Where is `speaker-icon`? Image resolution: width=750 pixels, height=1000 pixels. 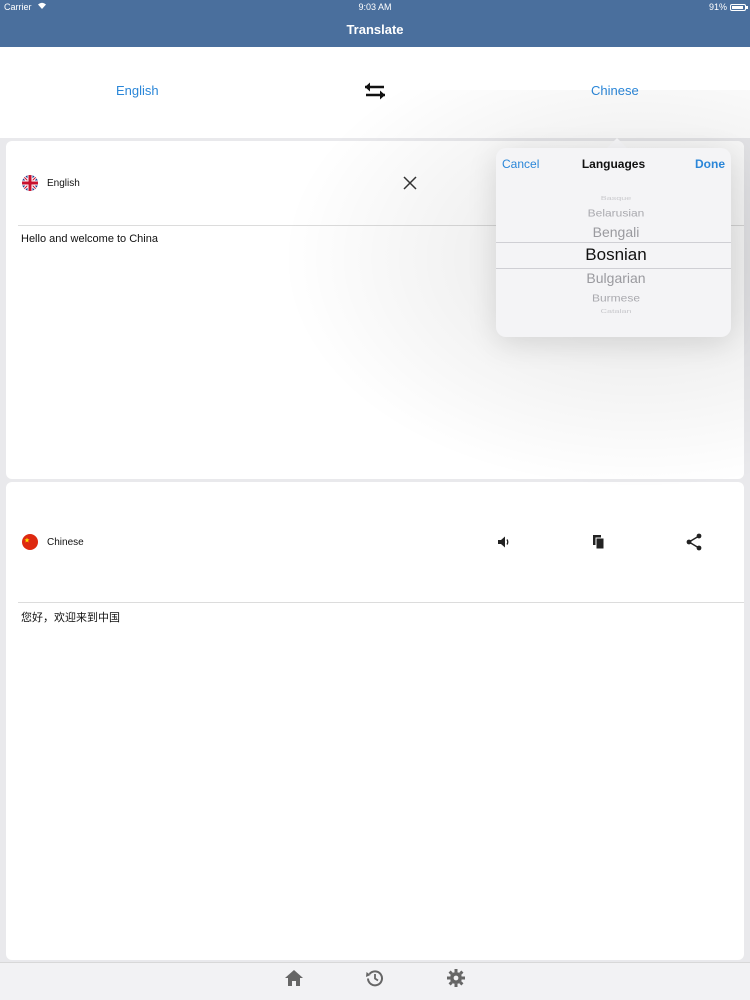 speaker-icon is located at coordinates (504, 544).